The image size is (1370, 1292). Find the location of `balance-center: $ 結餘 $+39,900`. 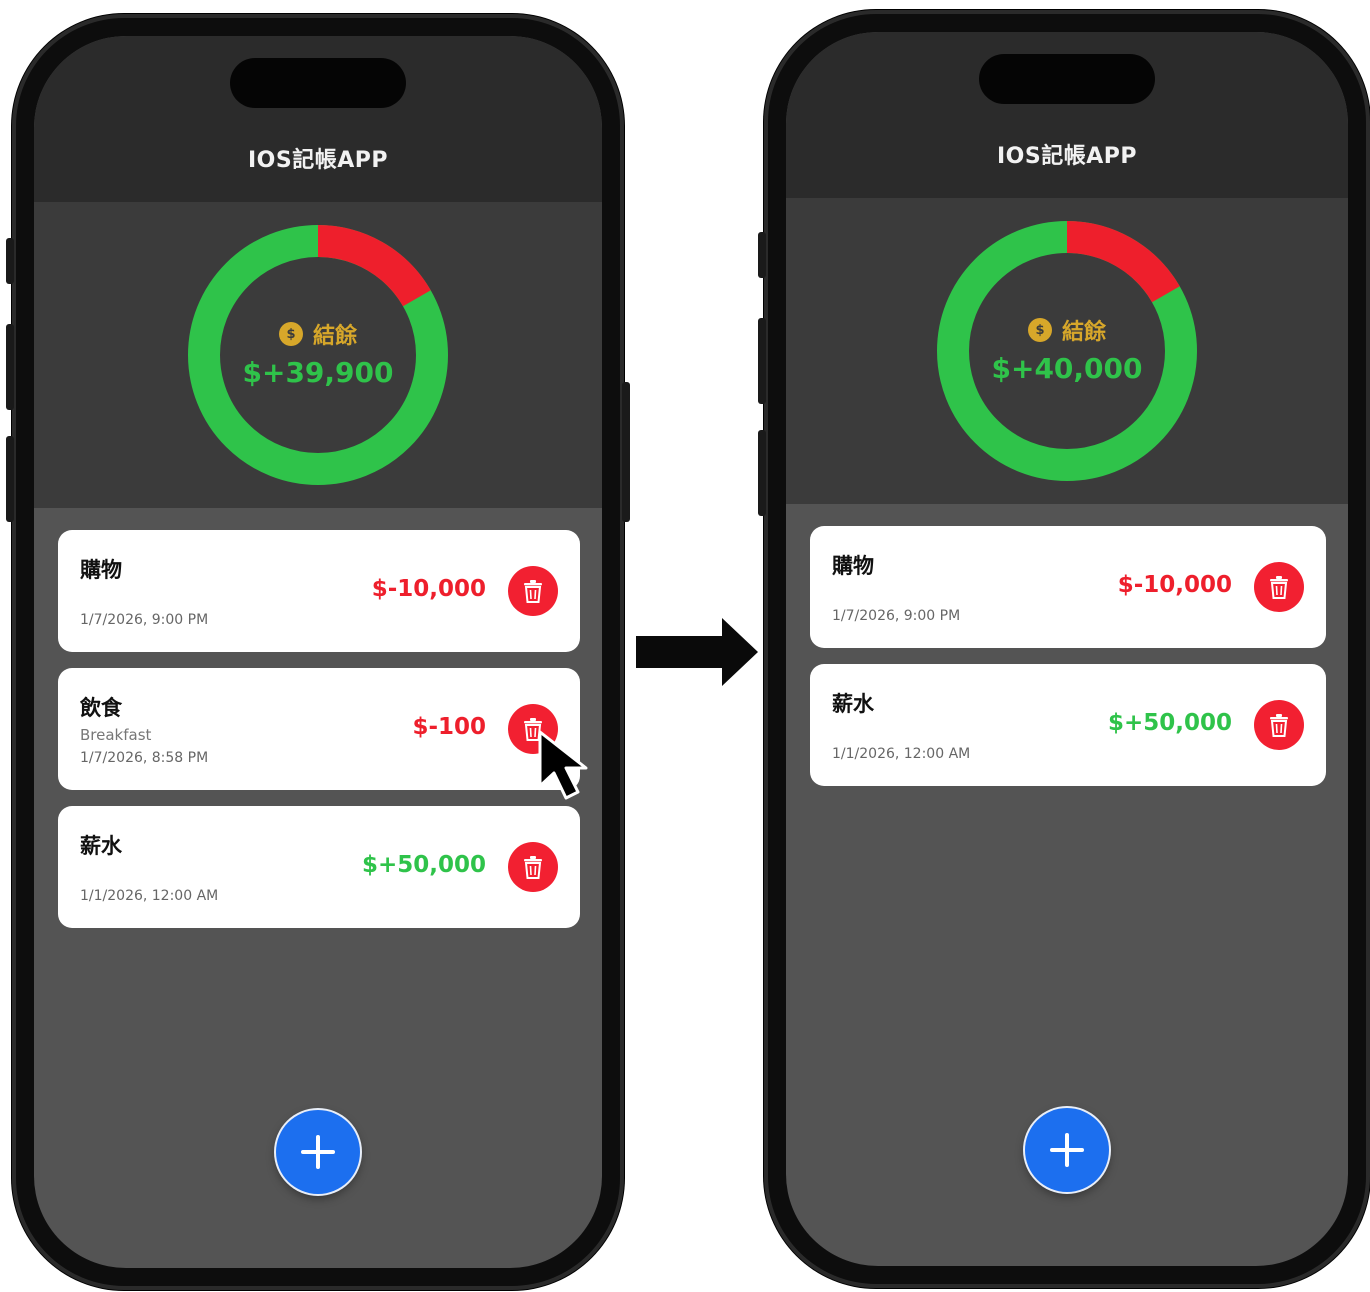

balance-center: $ 結餘 $+39,900 is located at coordinates (318, 353).